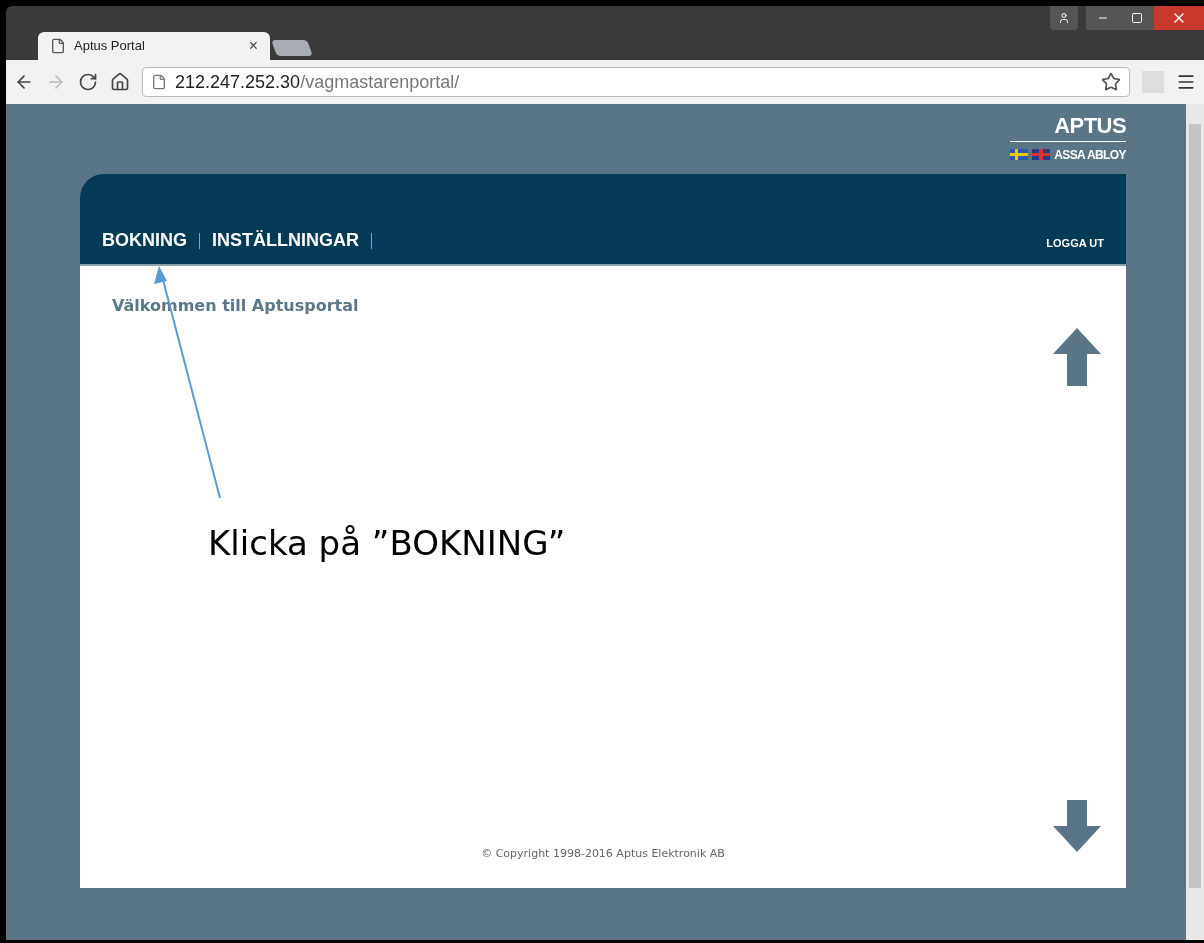  I want to click on new-tab-button, so click(292, 48).